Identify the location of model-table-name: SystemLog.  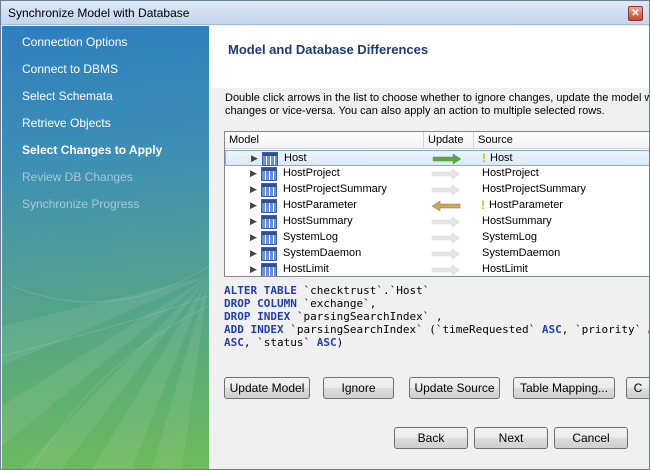
(311, 237).